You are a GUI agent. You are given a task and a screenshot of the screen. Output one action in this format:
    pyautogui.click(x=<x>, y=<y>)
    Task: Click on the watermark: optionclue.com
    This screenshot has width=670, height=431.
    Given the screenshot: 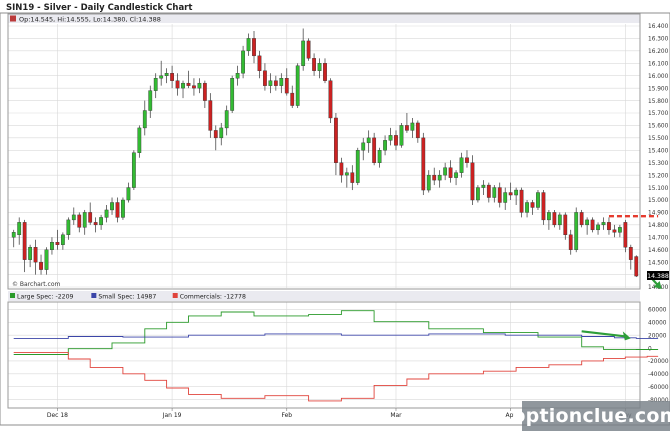 What is the action you would take?
    pyautogui.click(x=591, y=416)
    